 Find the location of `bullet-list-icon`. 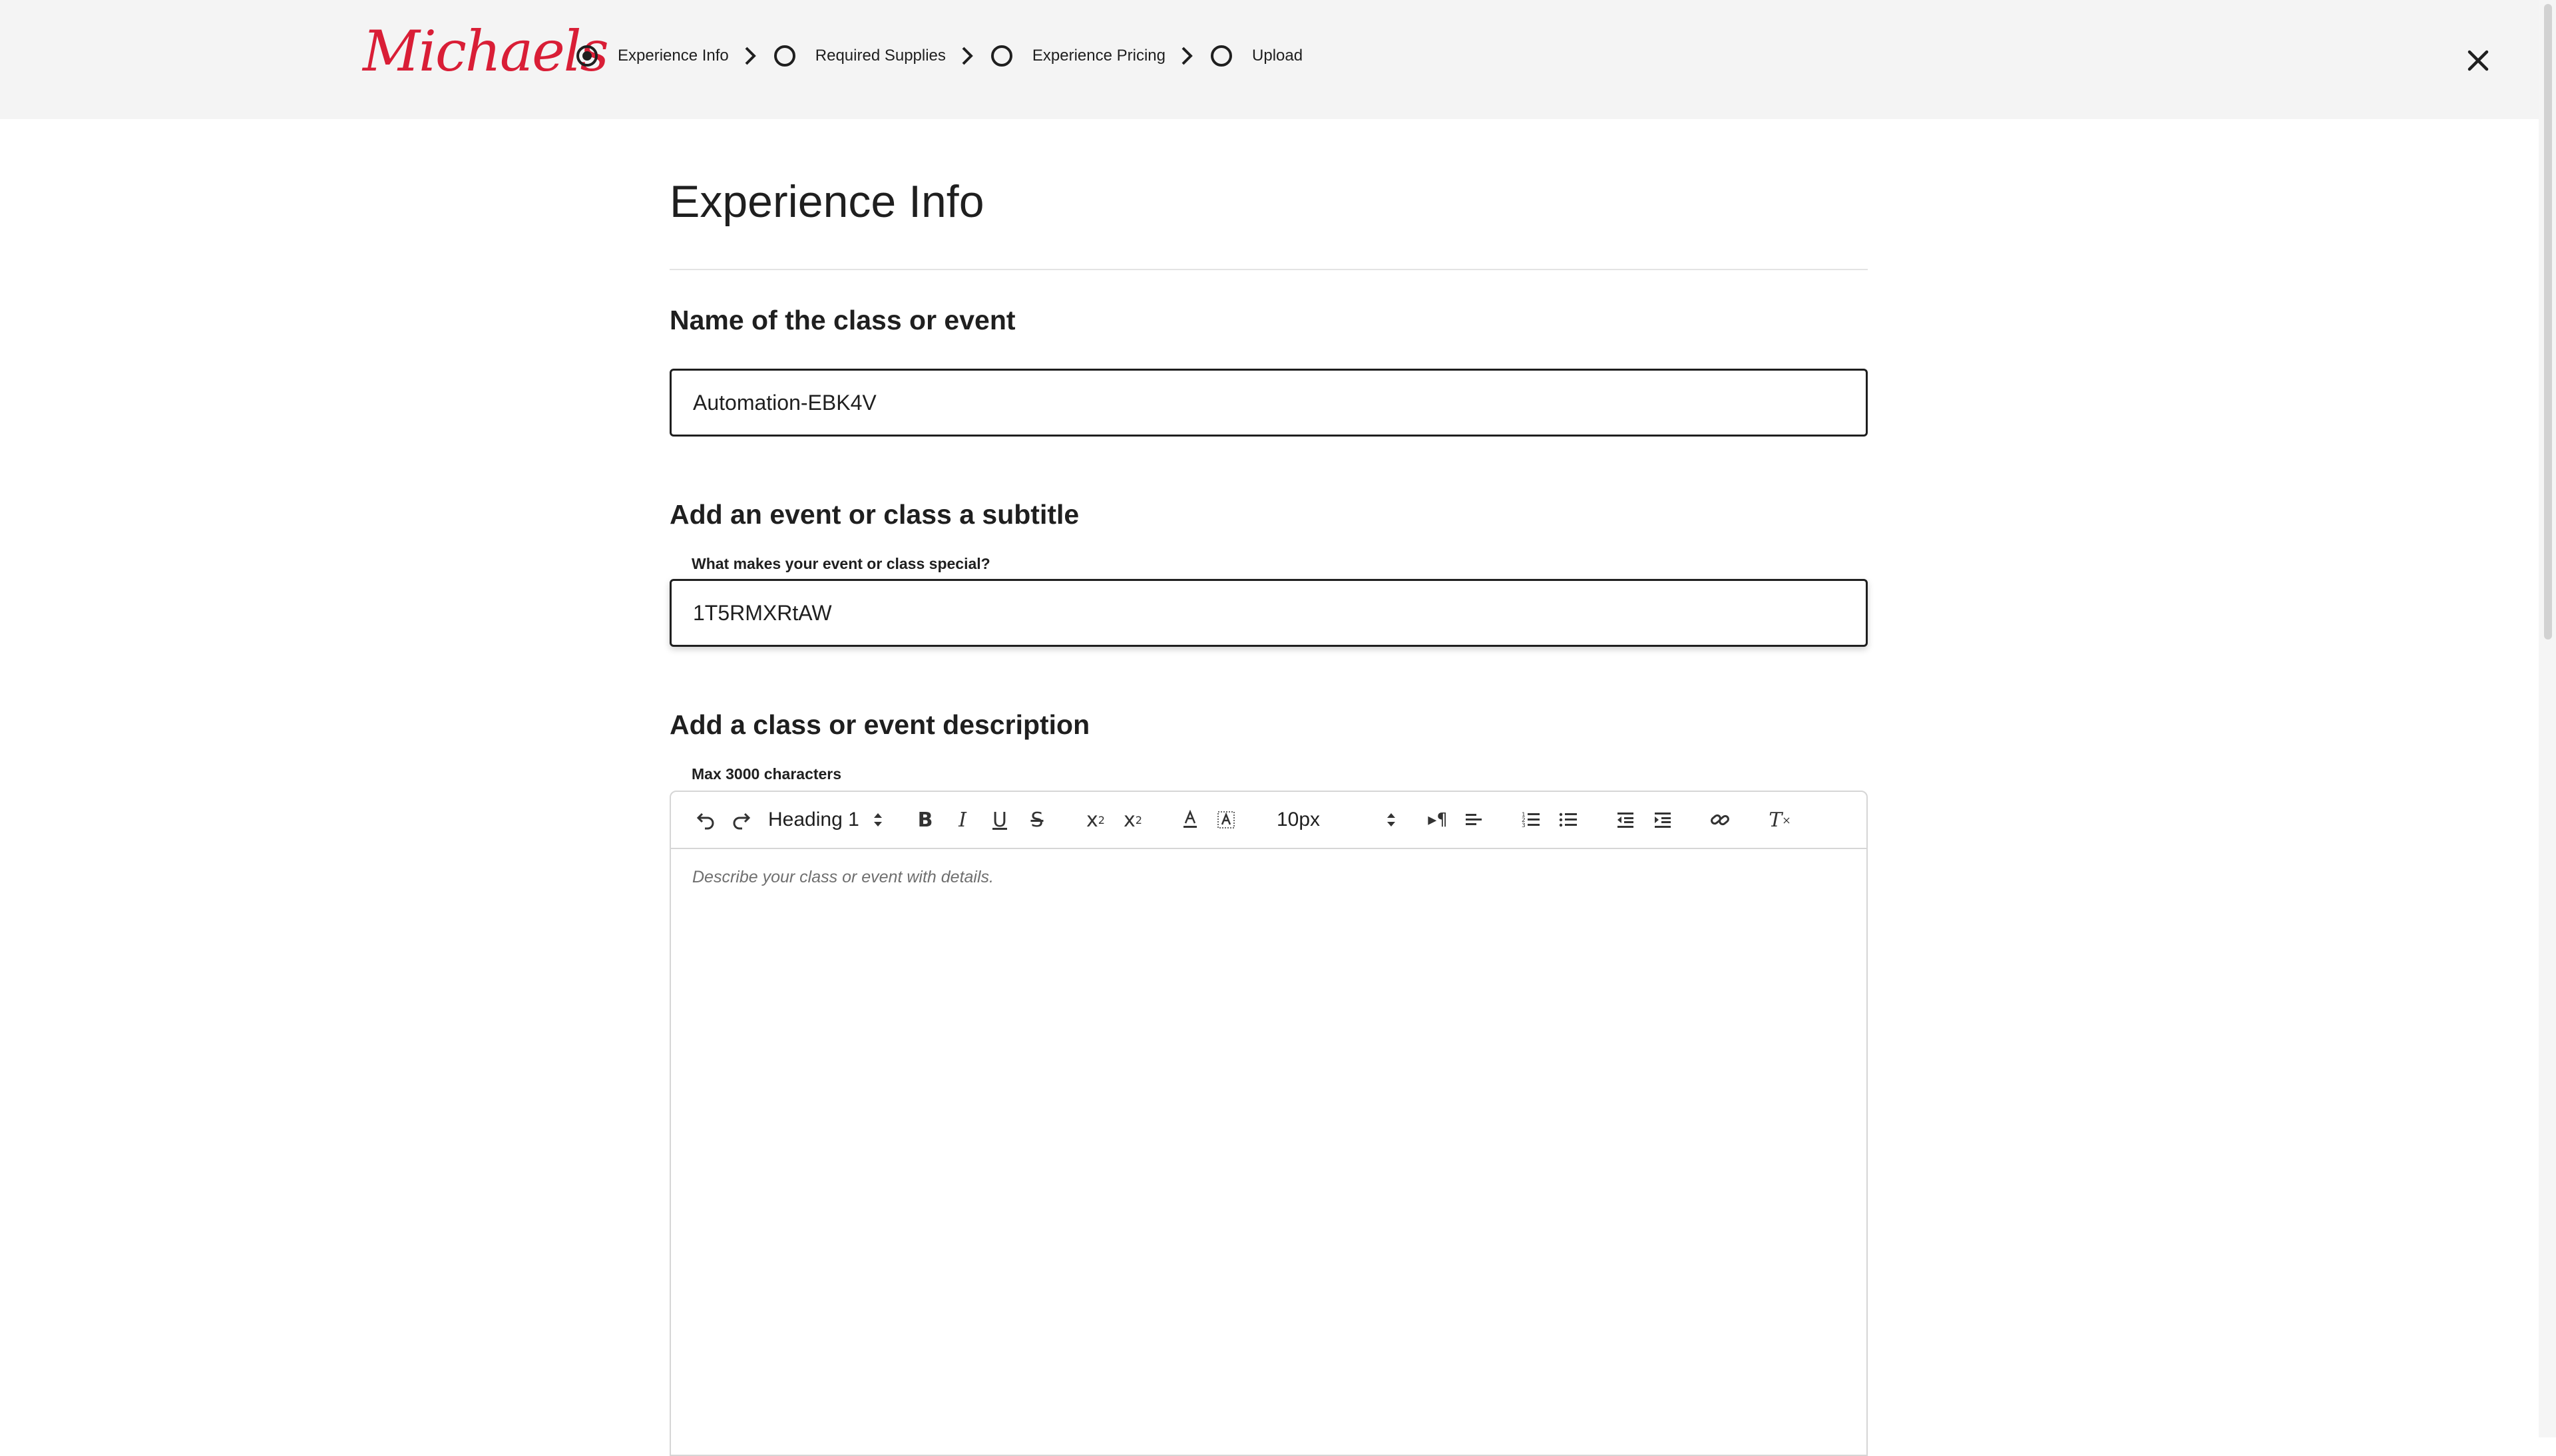

bullet-list-icon is located at coordinates (1568, 820).